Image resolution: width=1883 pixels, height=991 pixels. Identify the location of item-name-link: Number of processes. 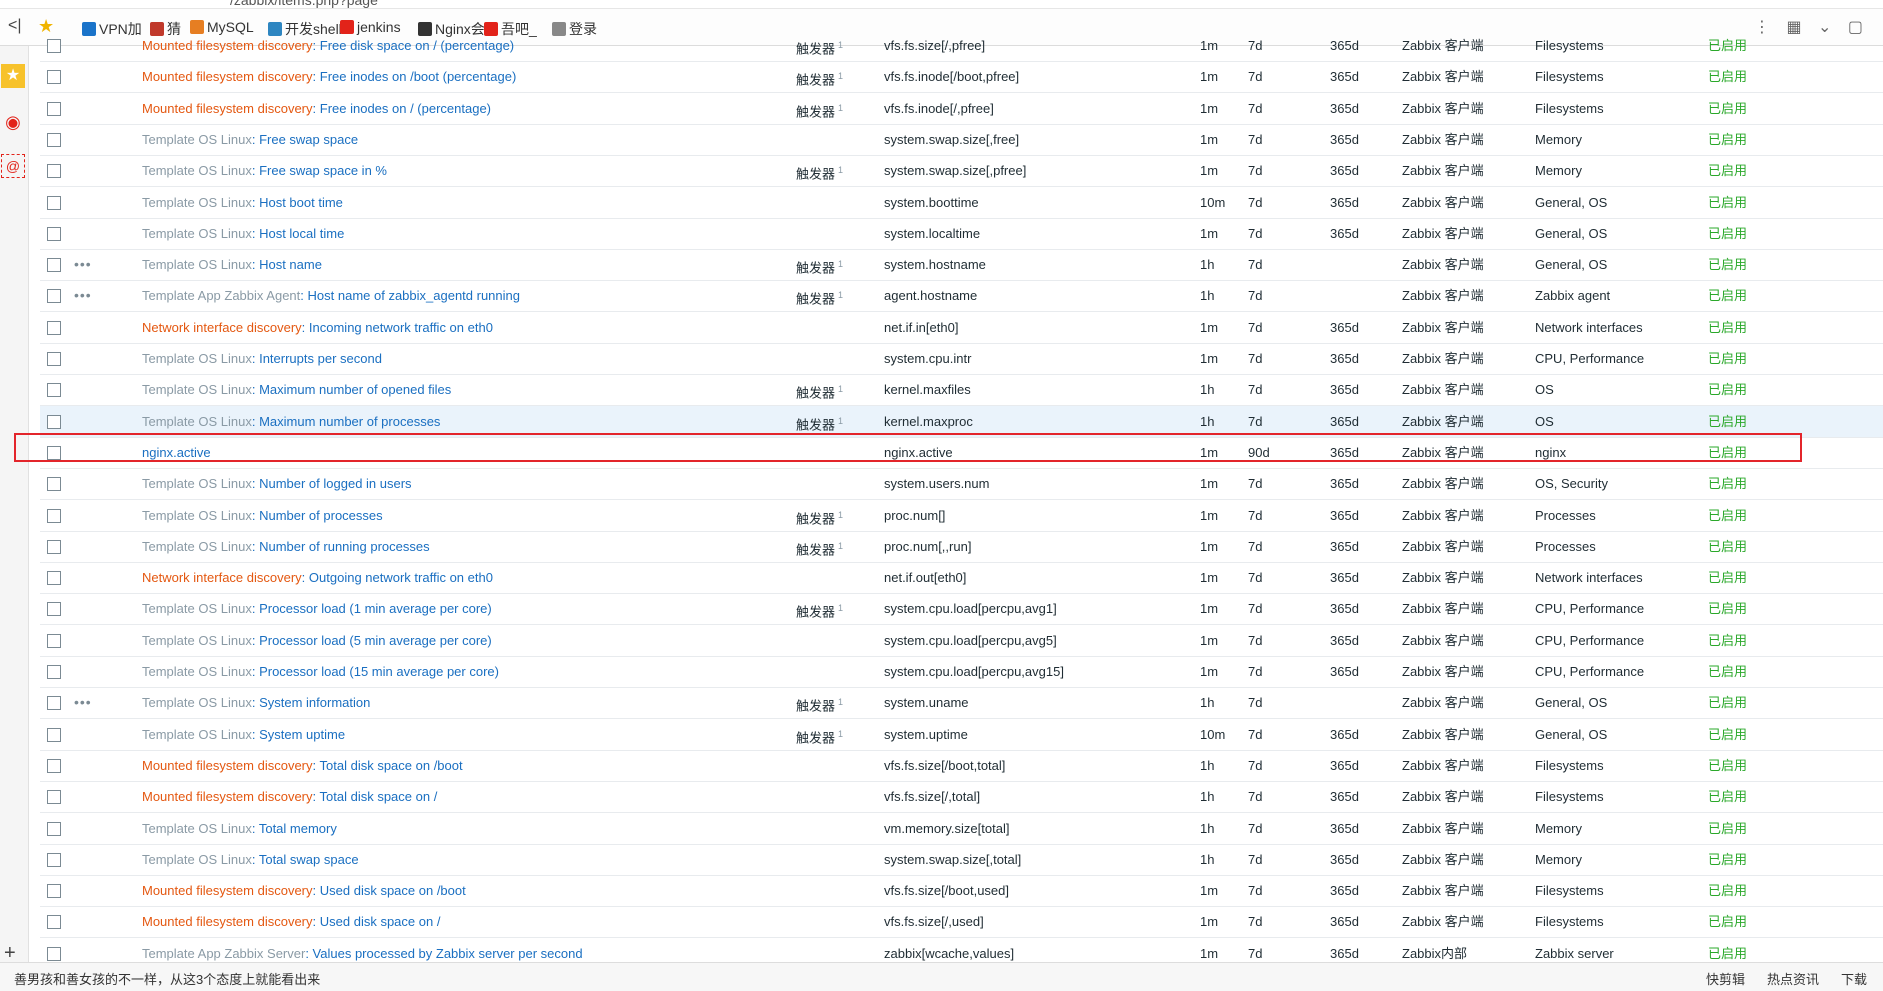
(321, 515).